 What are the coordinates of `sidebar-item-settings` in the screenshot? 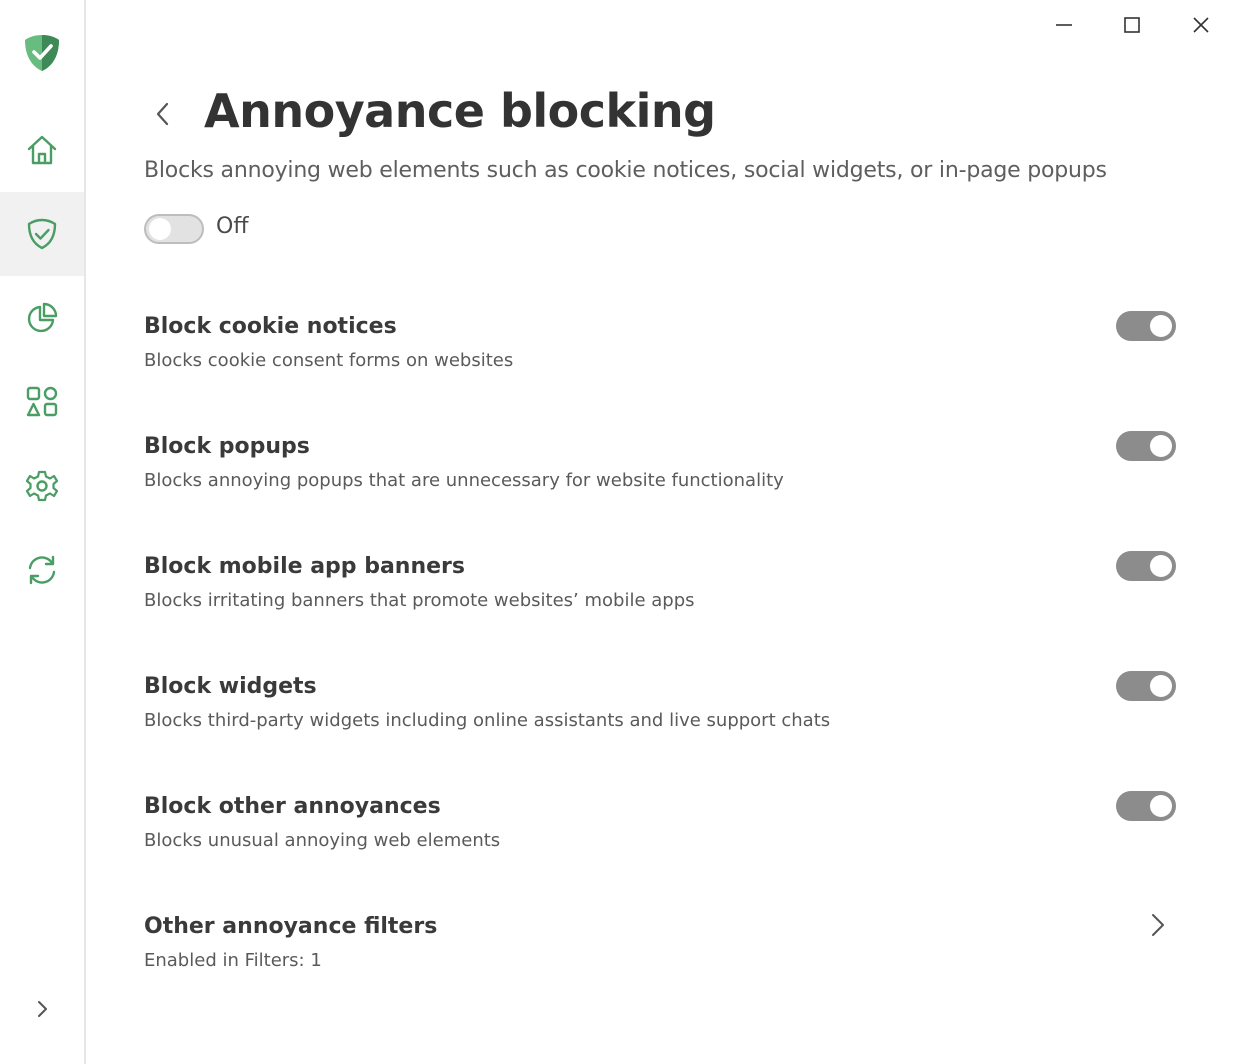 It's located at (42, 486).